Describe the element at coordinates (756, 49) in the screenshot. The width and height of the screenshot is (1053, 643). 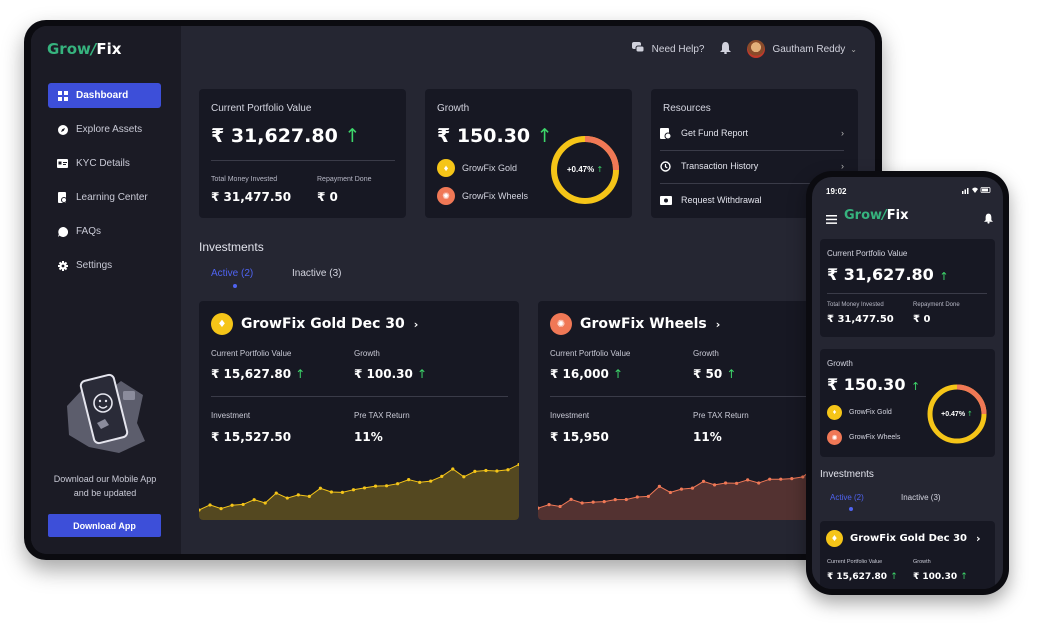
I see `avatar` at that location.